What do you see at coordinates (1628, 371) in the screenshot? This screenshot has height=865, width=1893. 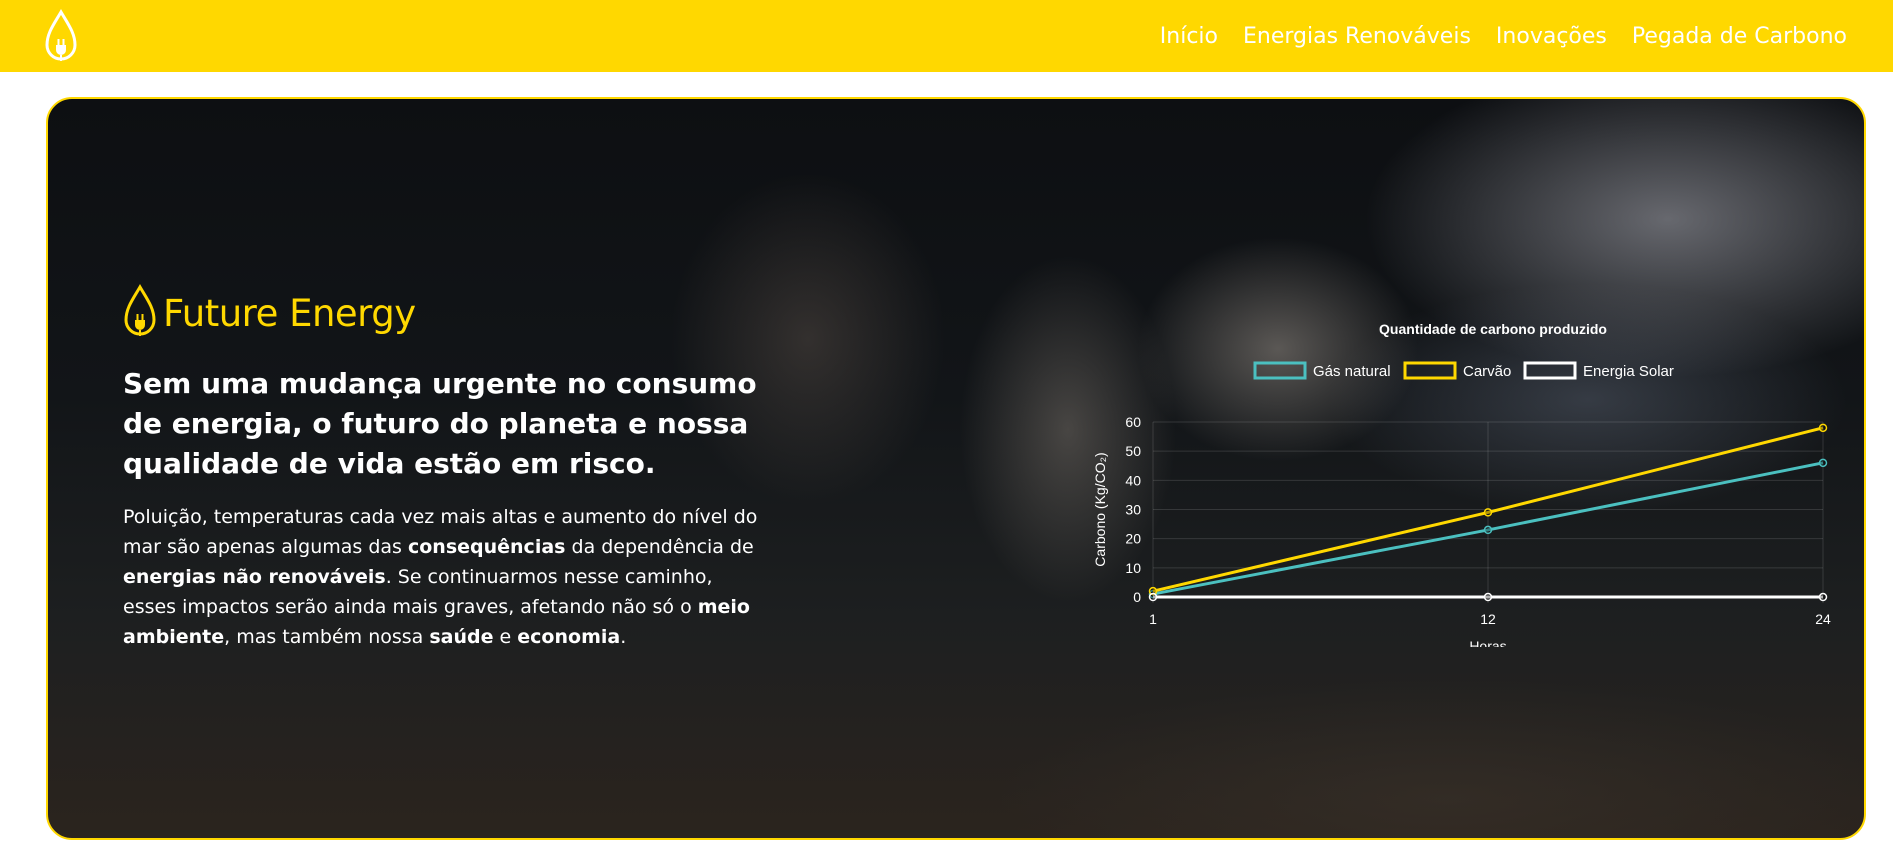 I see `legend-label: Energia Solar` at bounding box center [1628, 371].